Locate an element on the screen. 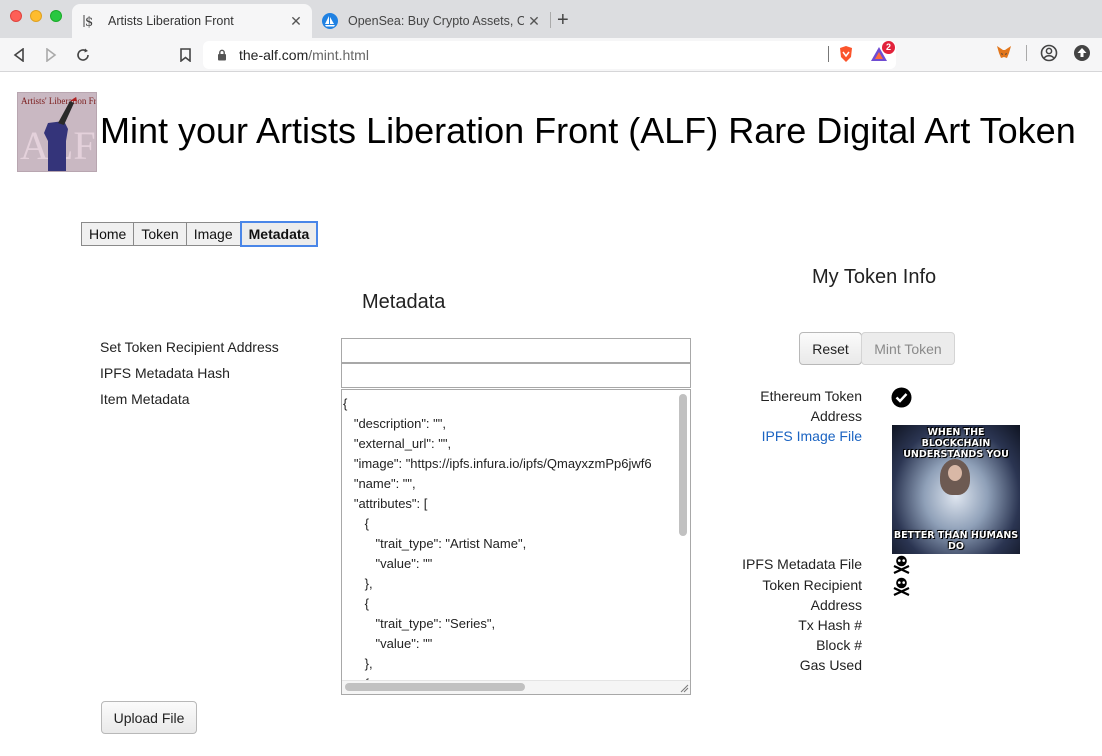 This screenshot has height=756, width=1102. update-arrow-icon is located at coordinates (1082, 53).